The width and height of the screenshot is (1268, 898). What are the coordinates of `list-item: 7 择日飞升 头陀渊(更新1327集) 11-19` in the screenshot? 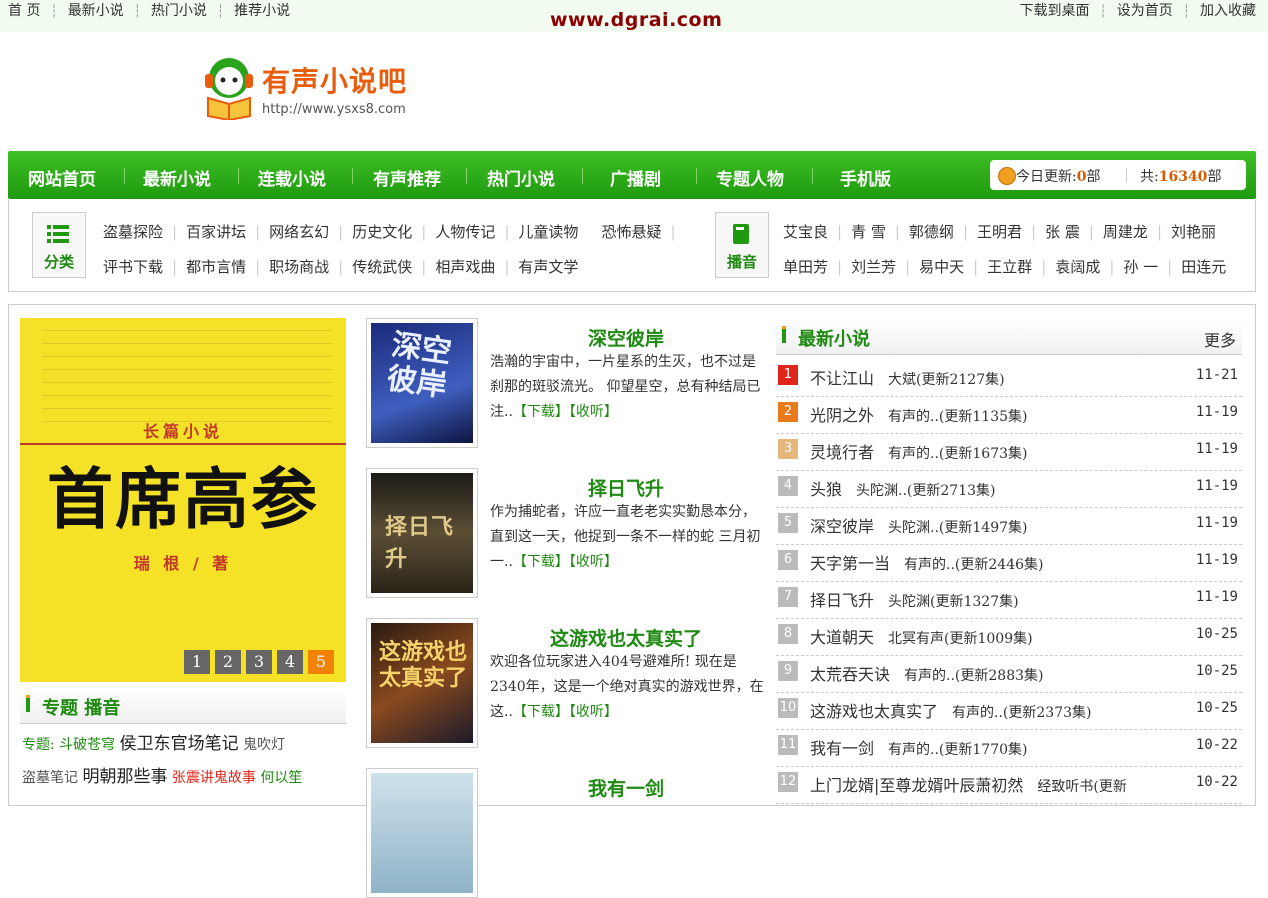 It's located at (1009, 600).